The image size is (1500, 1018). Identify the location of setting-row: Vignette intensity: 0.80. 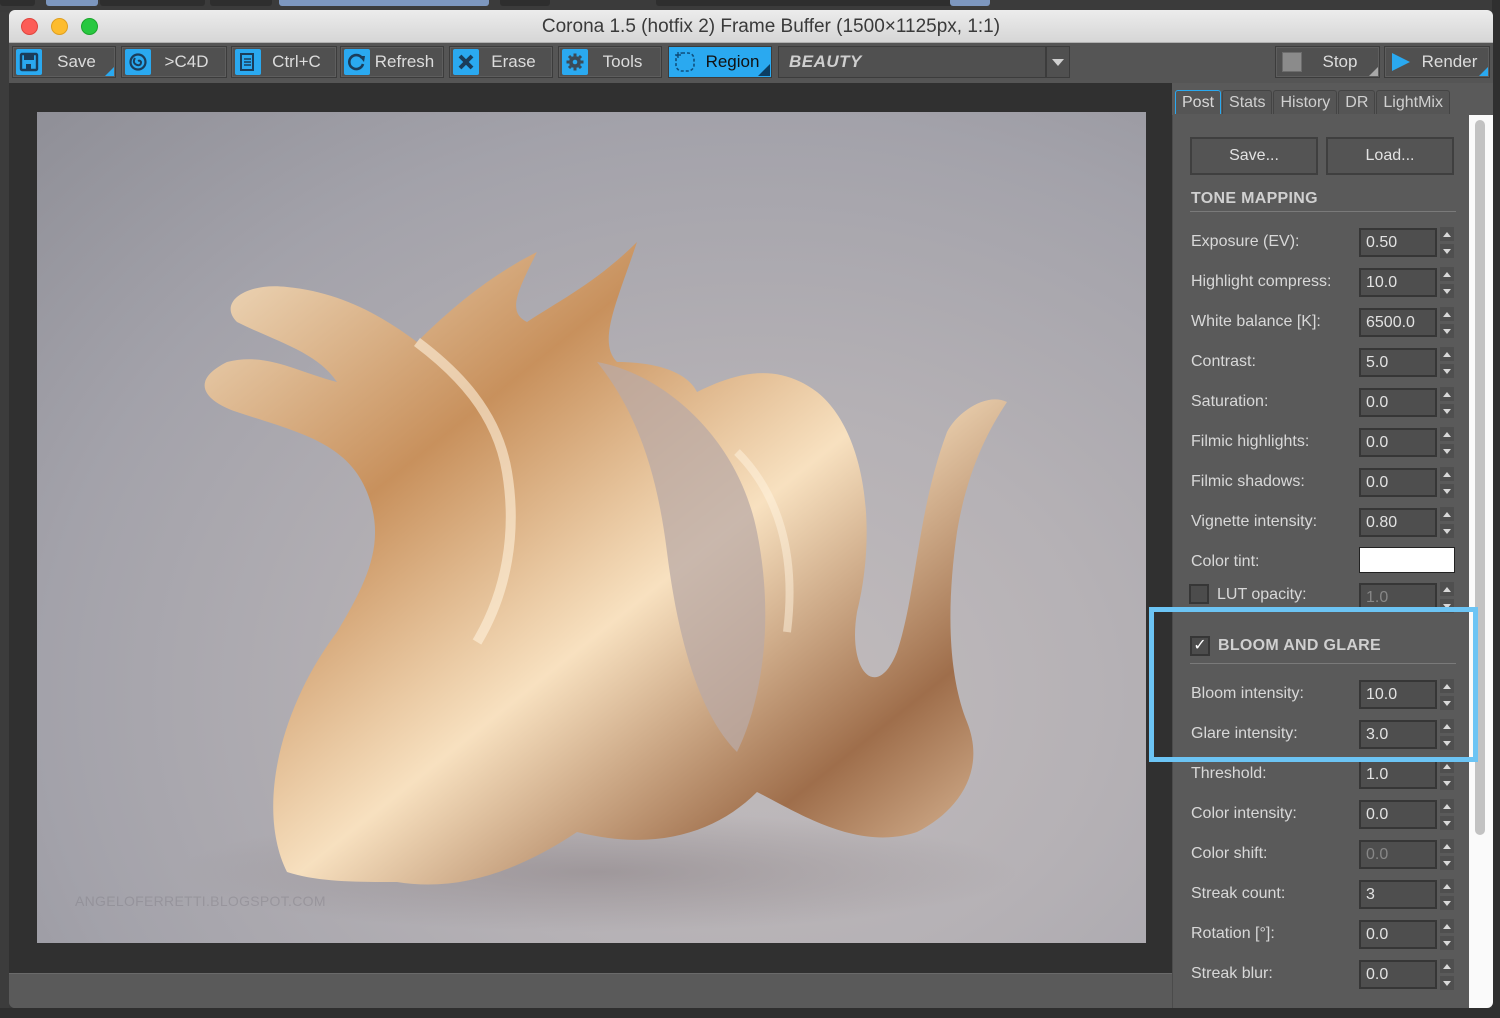
(1324, 522).